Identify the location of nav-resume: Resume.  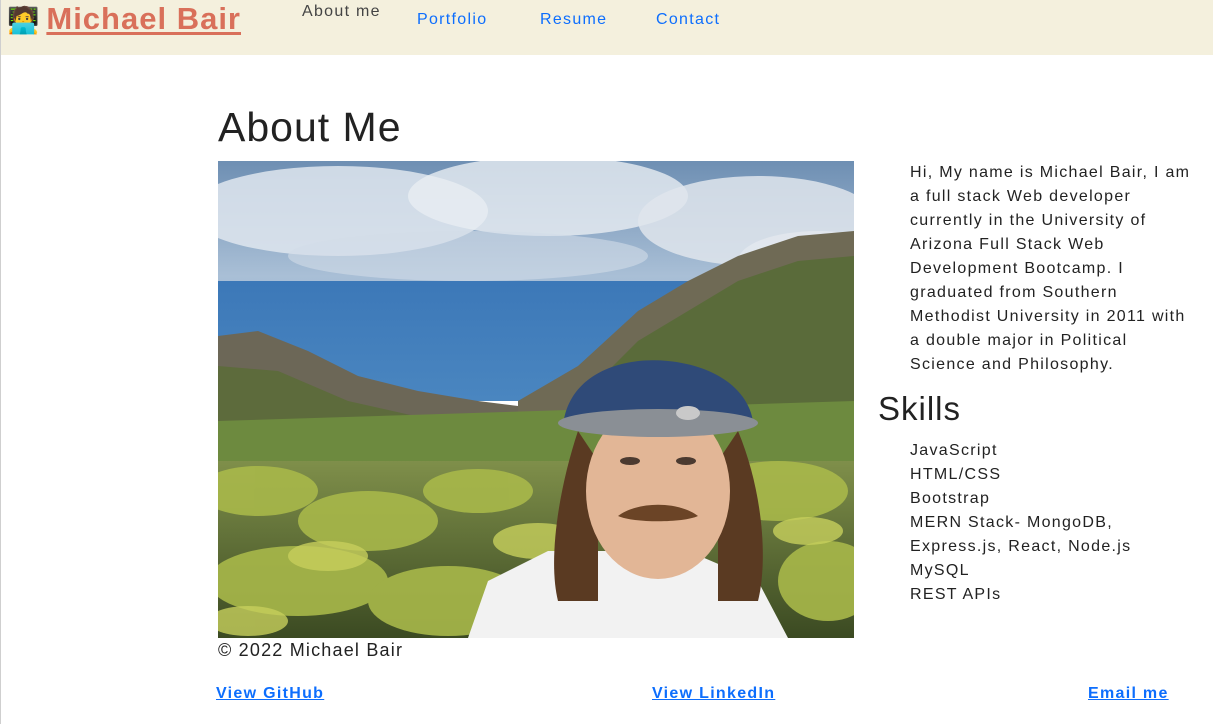
(573, 20).